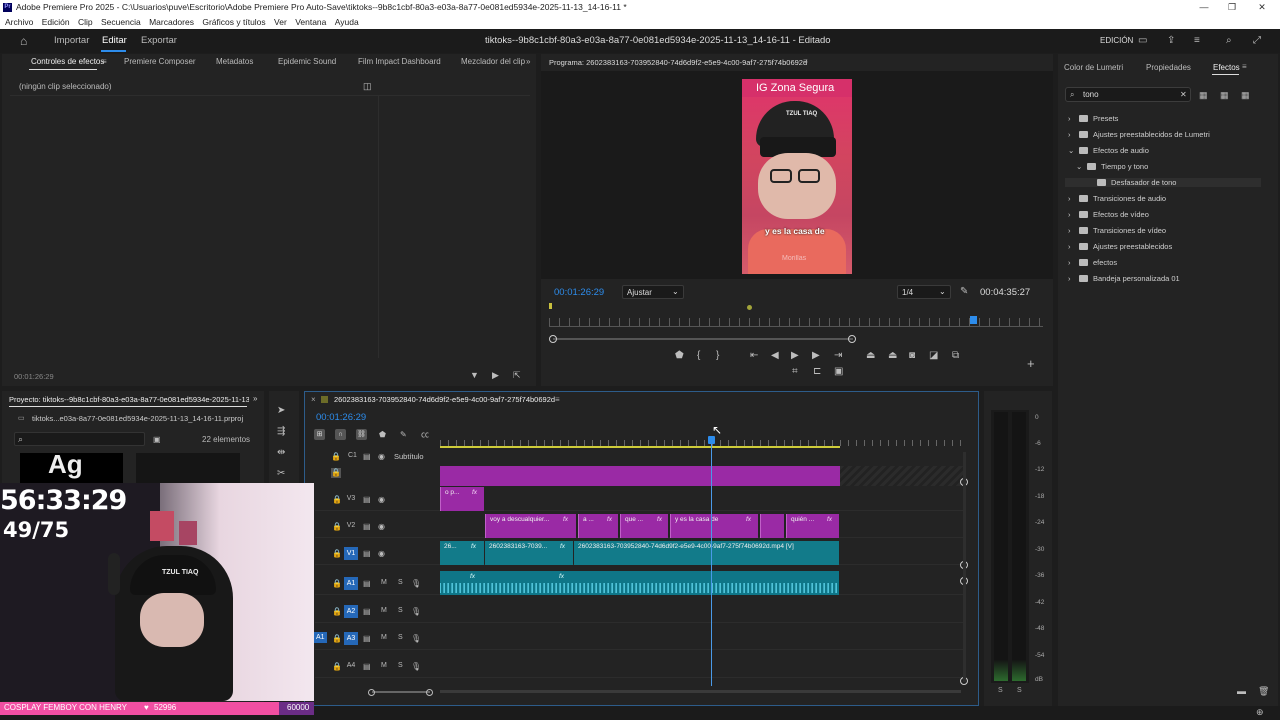  Describe the element at coordinates (1128, 94) in the screenshot. I see `effects-search-input: ⌕ tono ✕` at that location.